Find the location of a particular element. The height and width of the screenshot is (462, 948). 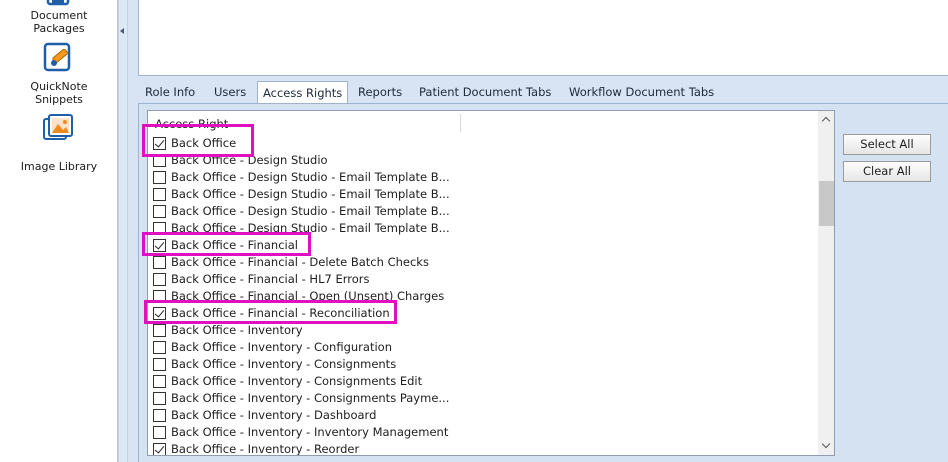

scroll-up-button is located at coordinates (826, 119).